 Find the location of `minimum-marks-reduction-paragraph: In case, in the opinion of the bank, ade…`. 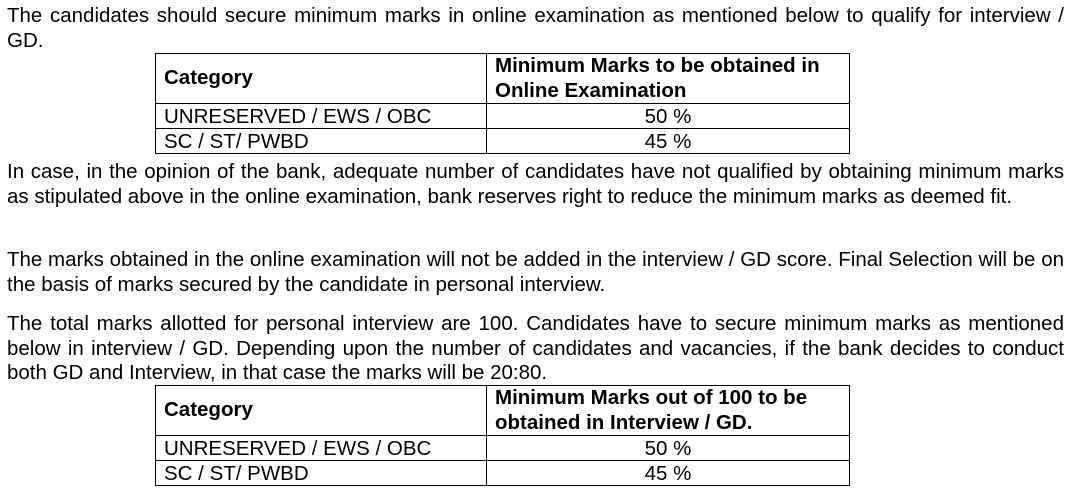

minimum-marks-reduction-paragraph: In case, in the opinion of the bank, ade… is located at coordinates (535, 184).